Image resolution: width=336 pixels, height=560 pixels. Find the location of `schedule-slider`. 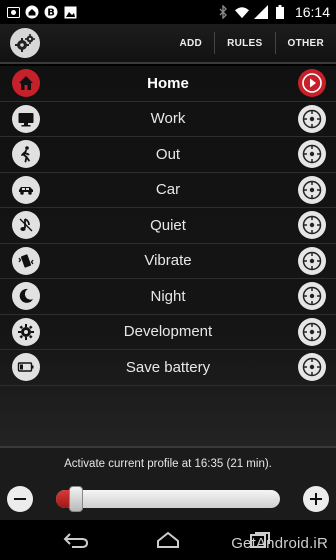

schedule-slider is located at coordinates (168, 499).